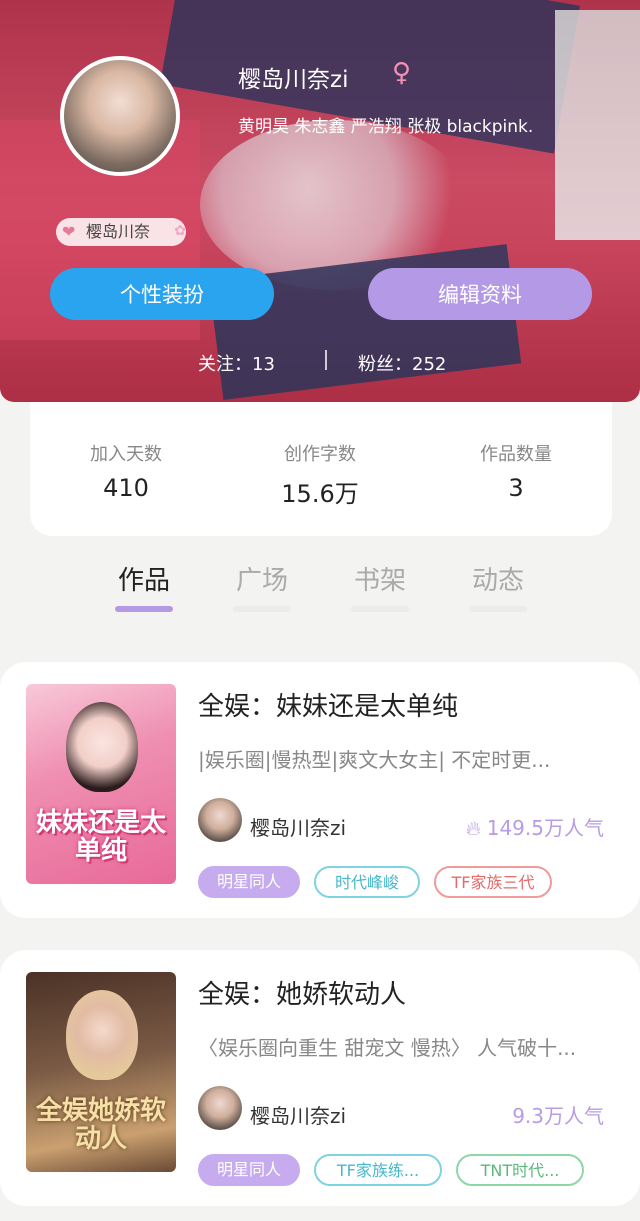 This screenshot has height=1221, width=640. I want to click on followers-count: 粉丝：252, so click(402, 363).